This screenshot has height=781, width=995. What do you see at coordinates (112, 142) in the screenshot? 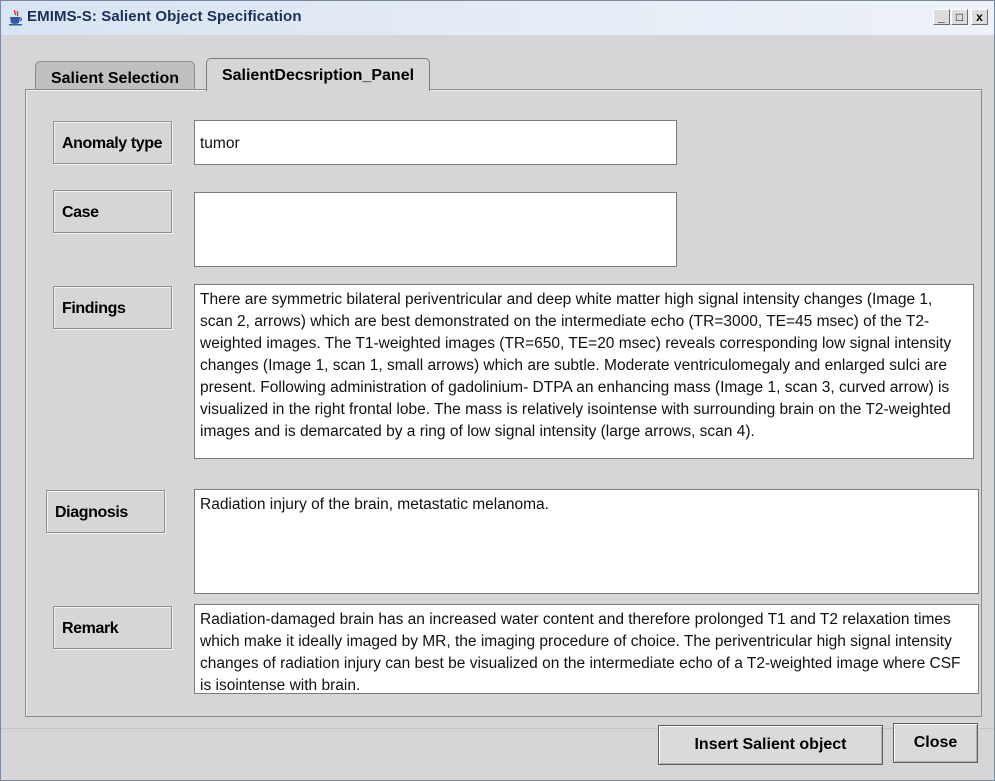
I see `anomaly-type-label: Anomaly type` at bounding box center [112, 142].